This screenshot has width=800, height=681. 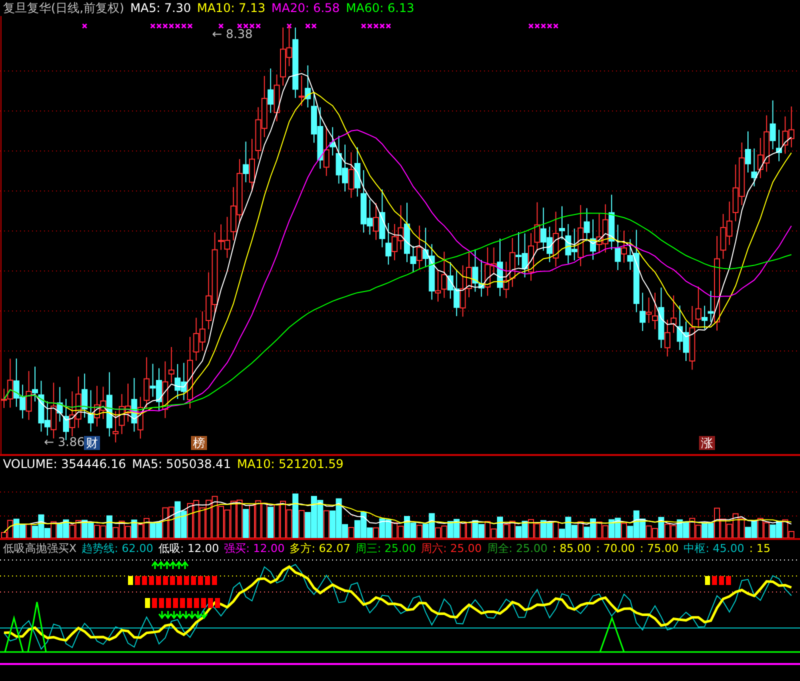 I want to click on price-label: ← 8.38, so click(x=232, y=34).